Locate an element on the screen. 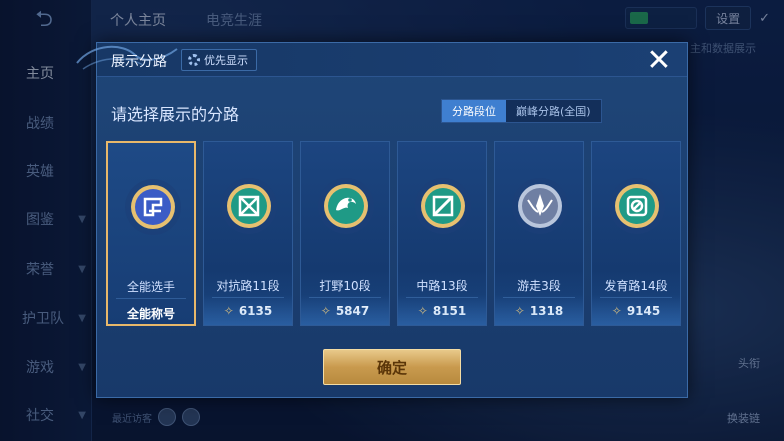 The height and width of the screenshot is (441, 784). confirm-button: 确定 is located at coordinates (392, 367).